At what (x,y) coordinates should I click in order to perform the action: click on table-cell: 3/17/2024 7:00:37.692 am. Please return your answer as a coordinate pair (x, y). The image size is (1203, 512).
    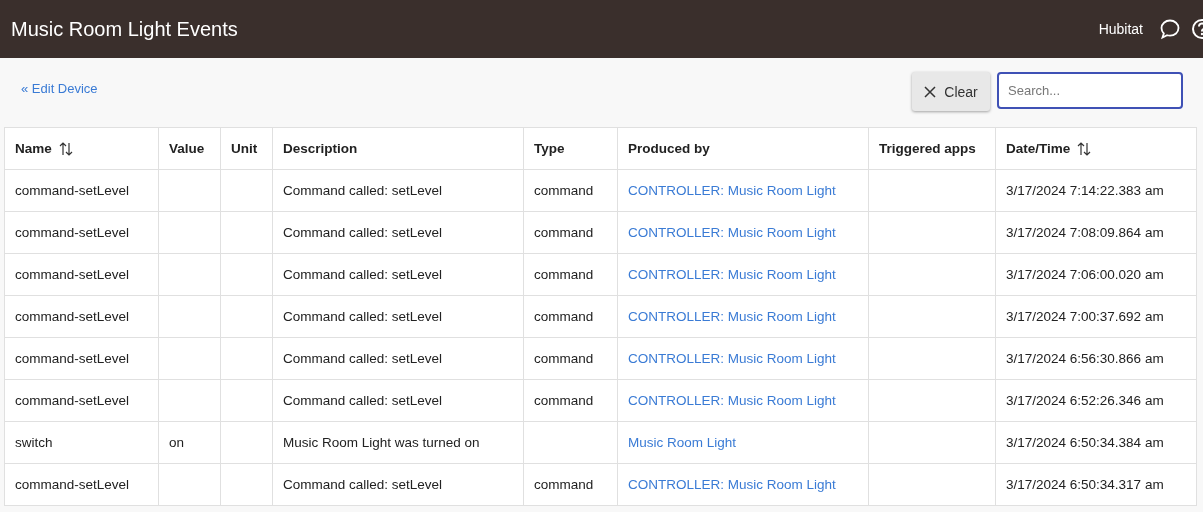
    Looking at the image, I should click on (1096, 316).